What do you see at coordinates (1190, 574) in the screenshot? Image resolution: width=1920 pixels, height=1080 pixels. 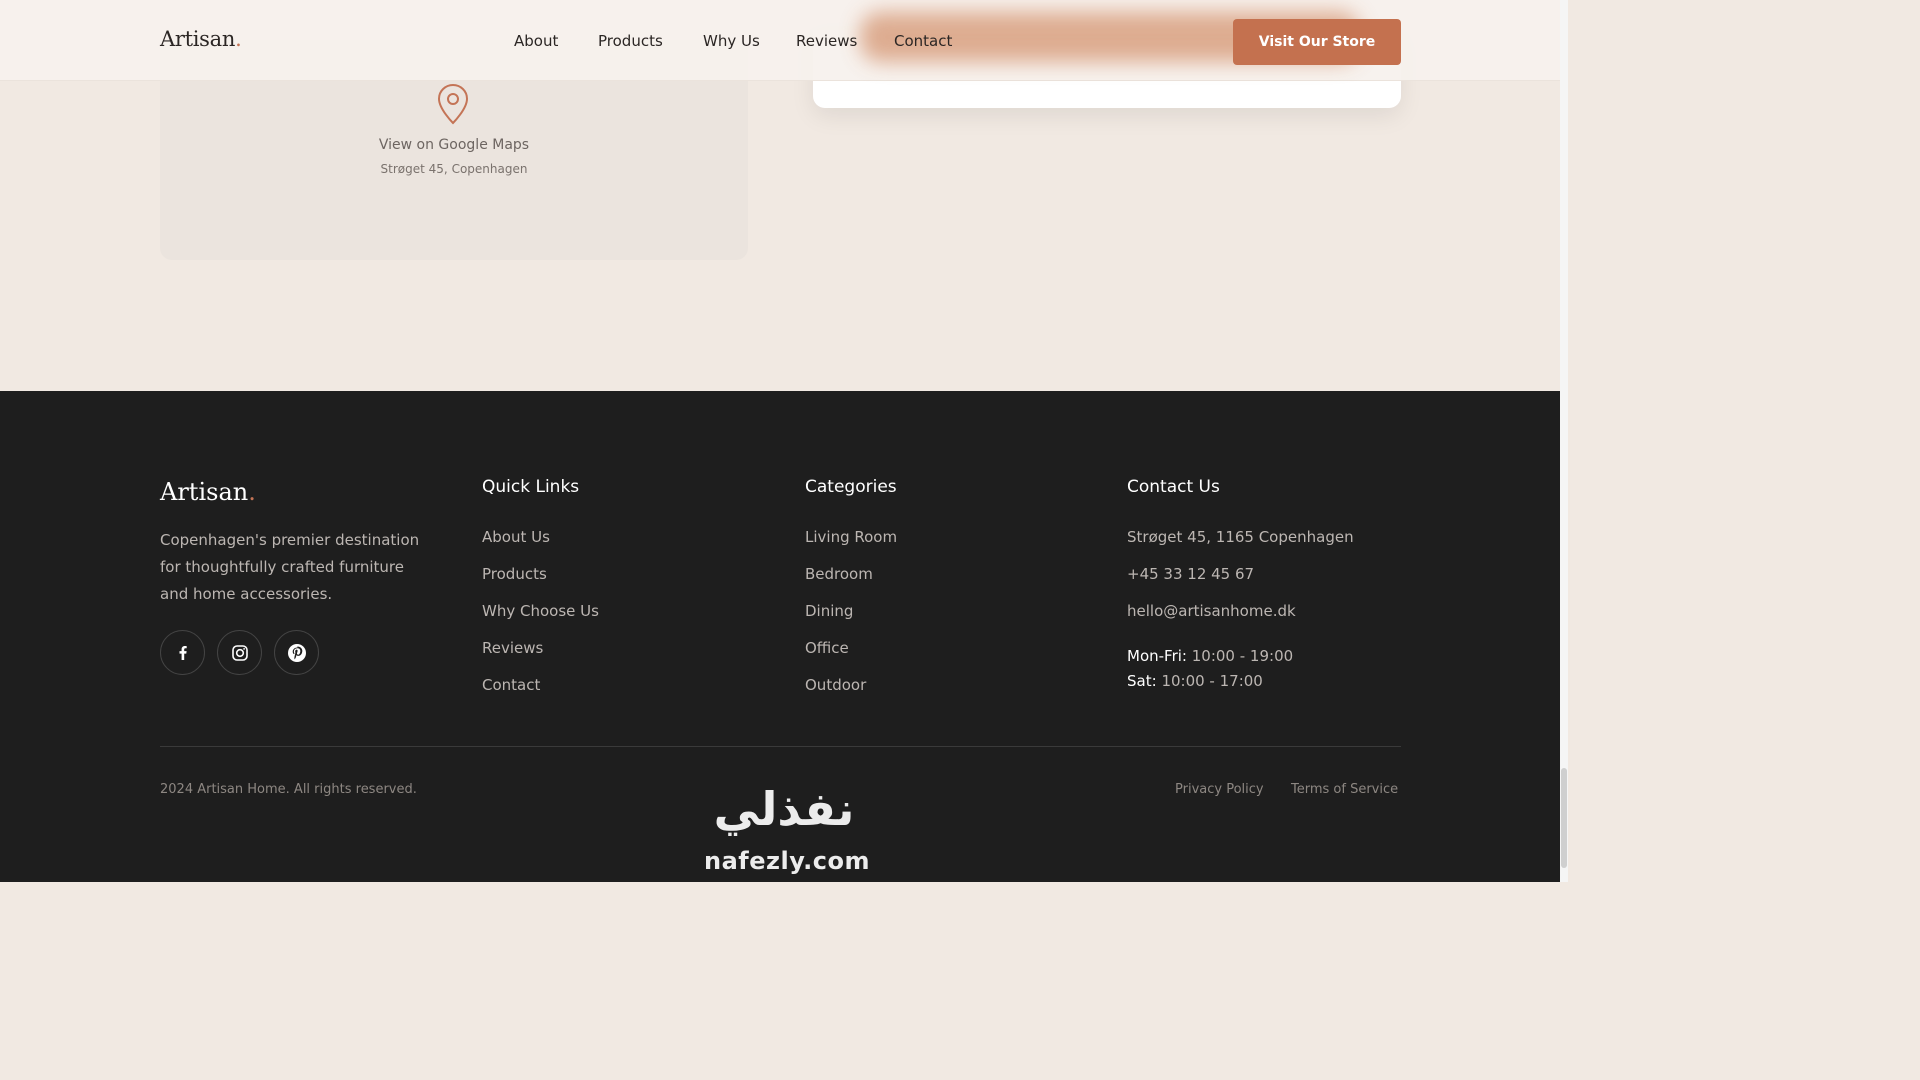 I see `contact-phone: +45 33 12 45 67` at bounding box center [1190, 574].